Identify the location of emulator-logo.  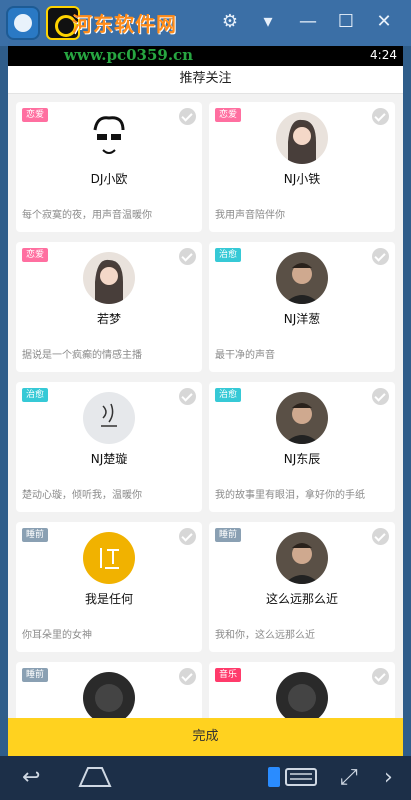
(23, 23).